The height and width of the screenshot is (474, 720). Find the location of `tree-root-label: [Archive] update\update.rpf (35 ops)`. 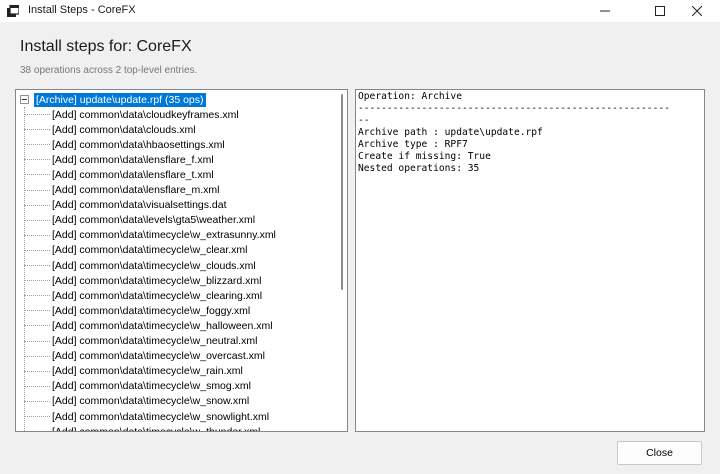

tree-root-label: [Archive] update\update.rpf (35 ops) is located at coordinates (120, 99).